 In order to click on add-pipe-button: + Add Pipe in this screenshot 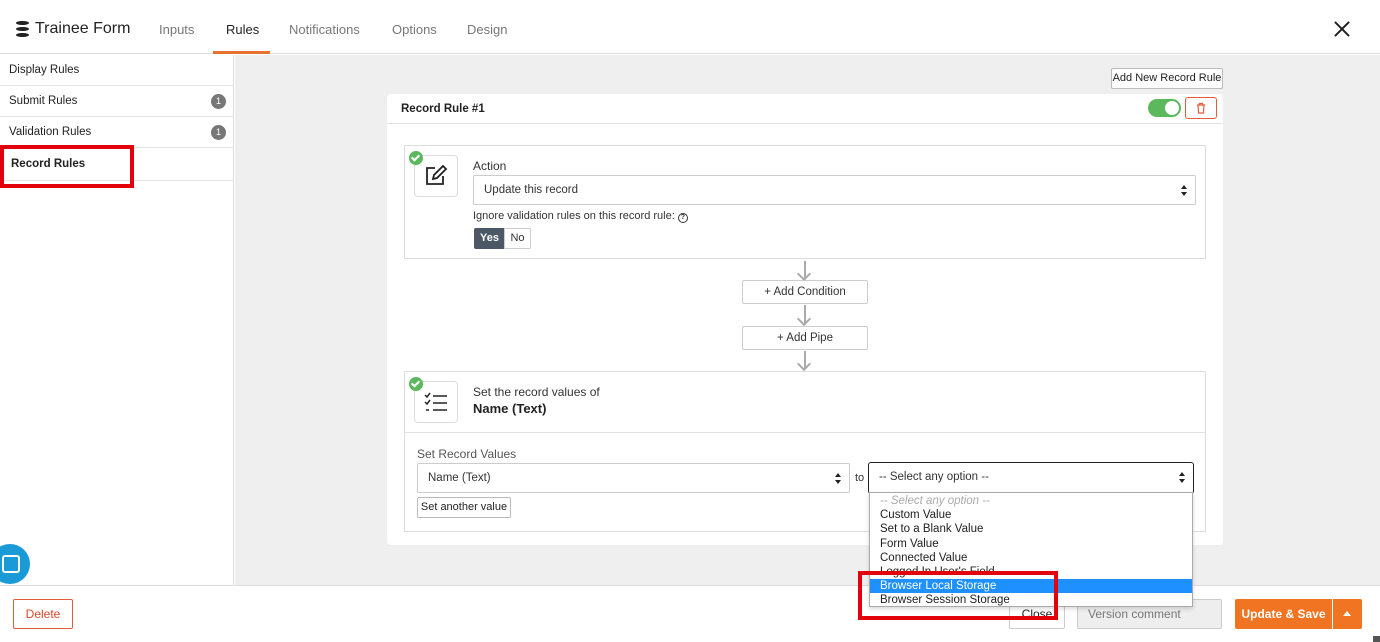, I will do `click(805, 338)`.